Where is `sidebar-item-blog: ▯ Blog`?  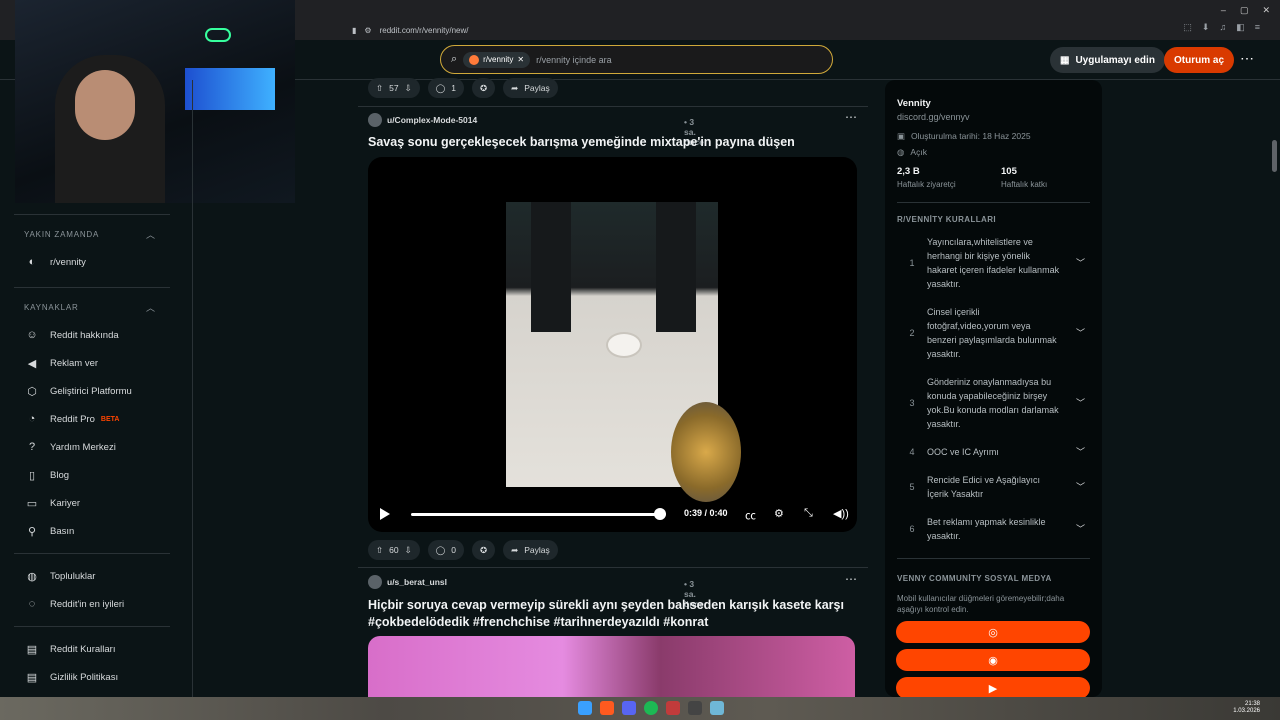
sidebar-item-blog: ▯ Blog is located at coordinates (46, 475).